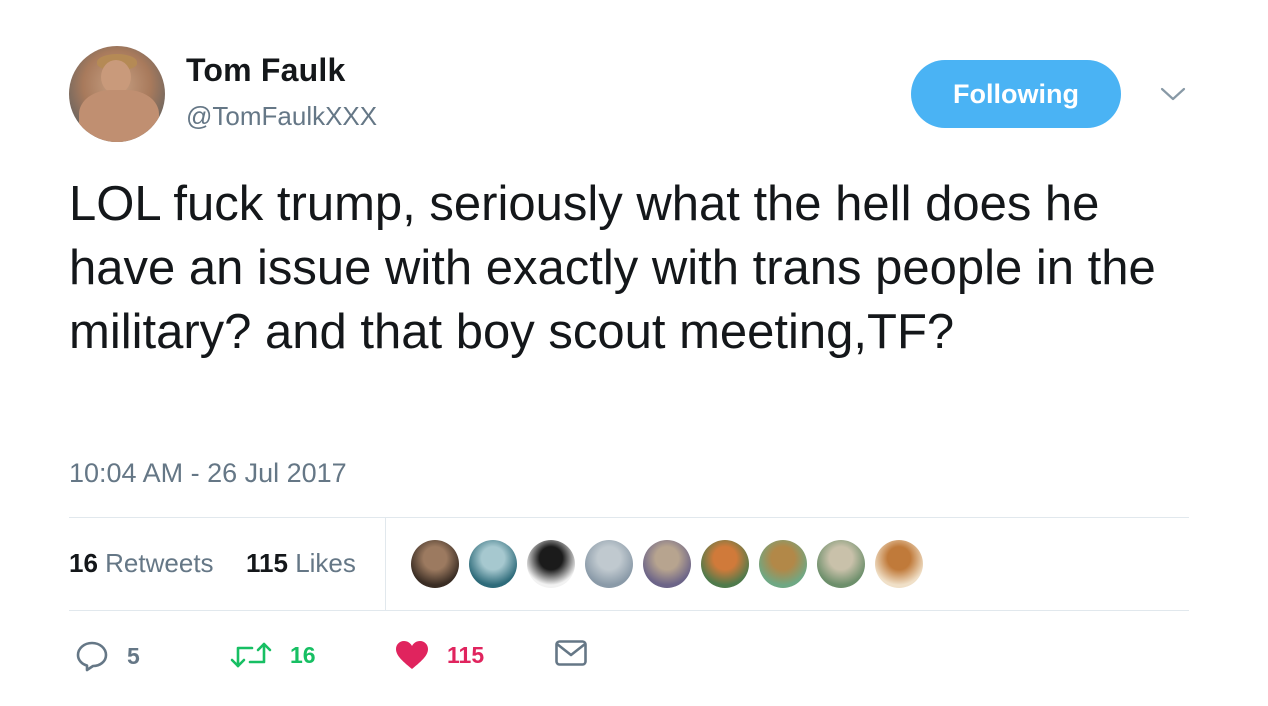 Image resolution: width=1268 pixels, height=706 pixels. What do you see at coordinates (92, 656) in the screenshot?
I see `reply-icon` at bounding box center [92, 656].